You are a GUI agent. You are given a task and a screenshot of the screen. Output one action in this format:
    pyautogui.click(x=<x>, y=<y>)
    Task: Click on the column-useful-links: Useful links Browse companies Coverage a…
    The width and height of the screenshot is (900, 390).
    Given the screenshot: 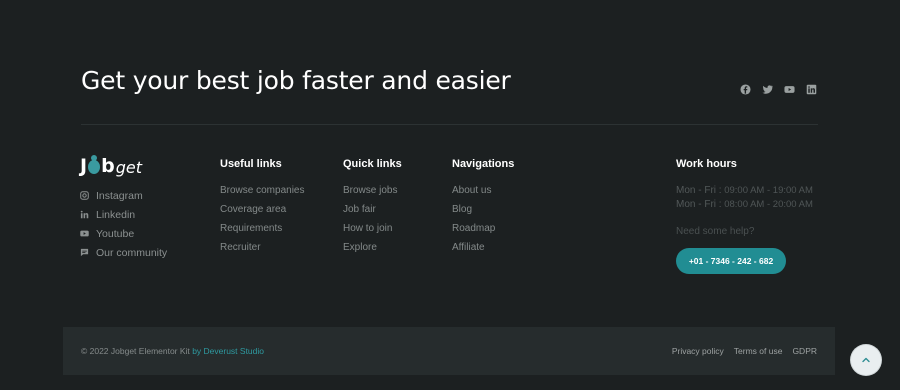 What is the action you would take?
    pyautogui.click(x=262, y=209)
    